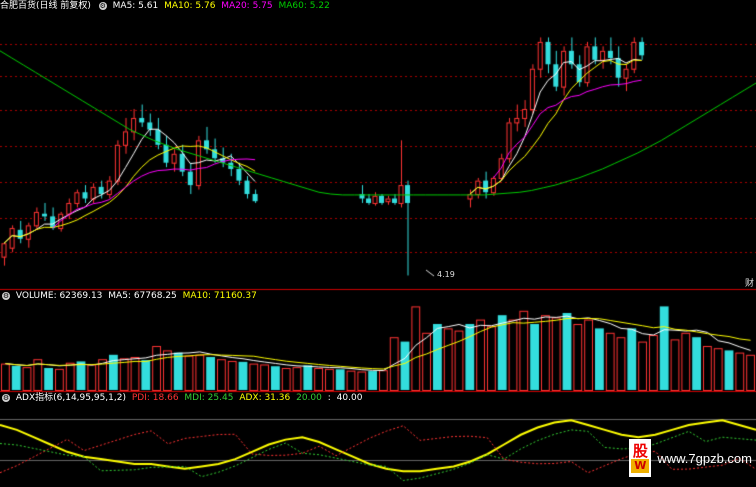  Describe the element at coordinates (219, 296) in the screenshot. I see `volume-ma10-readout: MA10: 71160.37` at that location.